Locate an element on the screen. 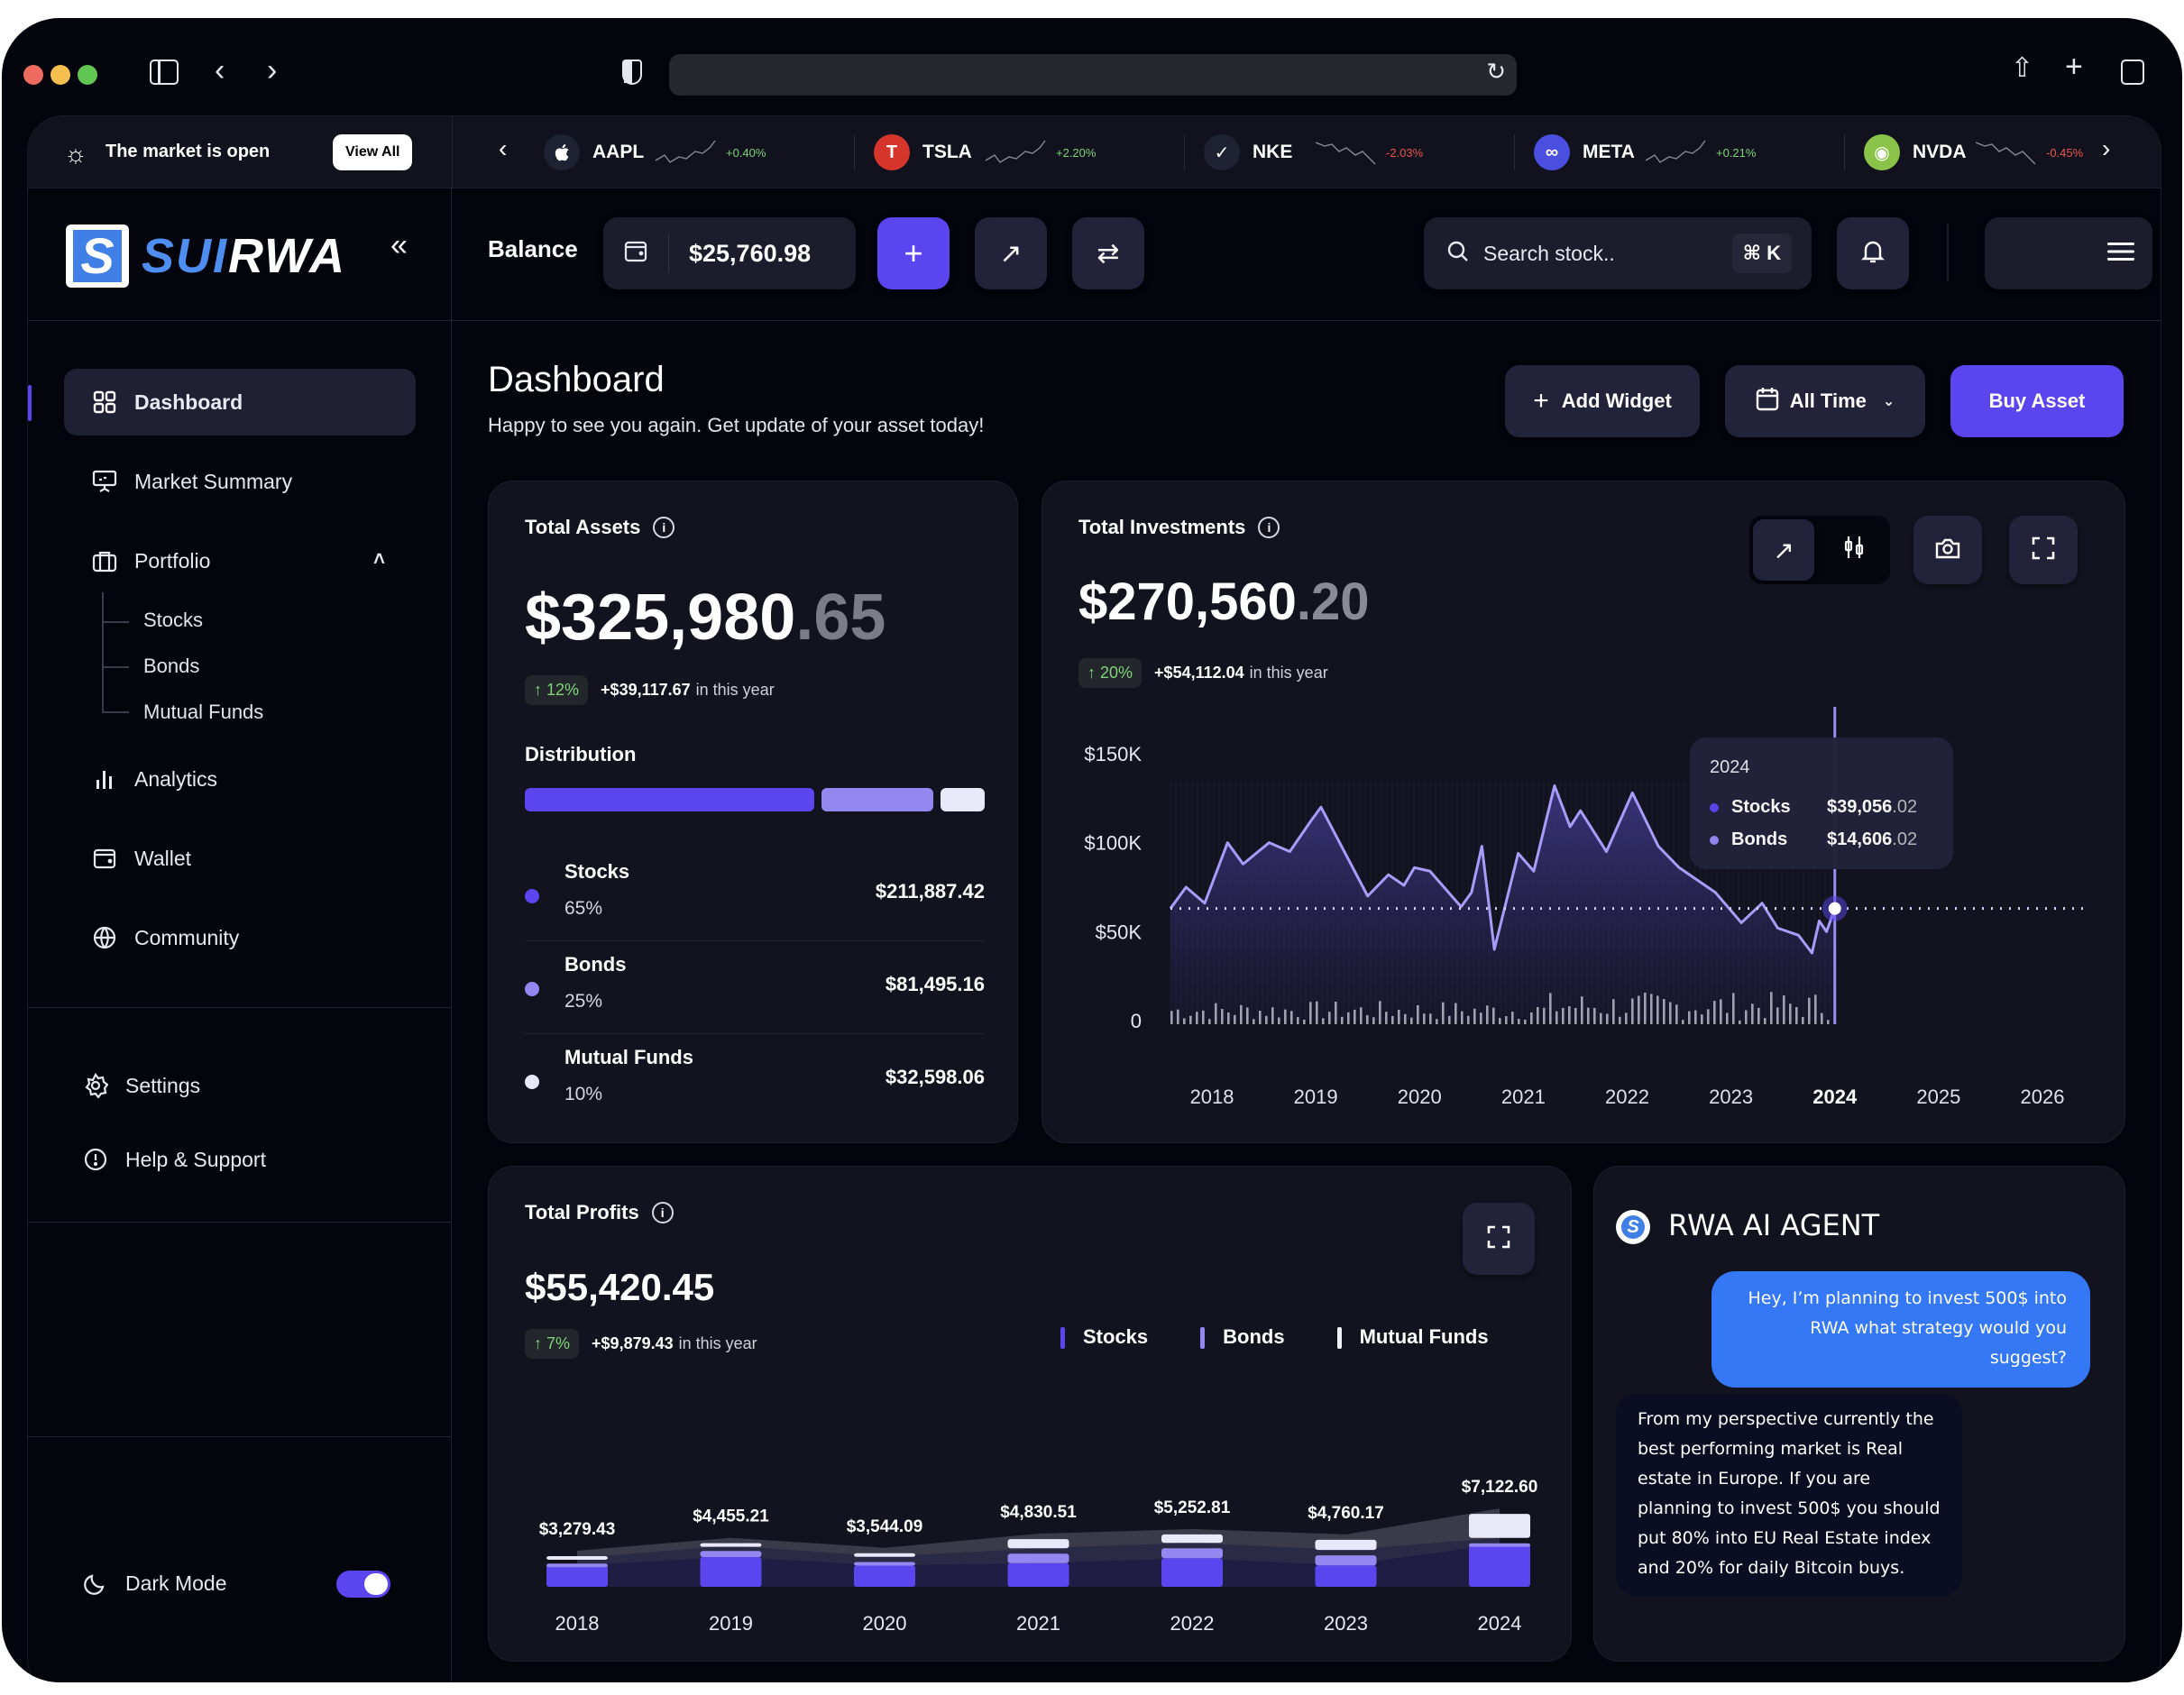  sidebar-item-portfolio: Portfolio ˄ is located at coordinates (240, 560).